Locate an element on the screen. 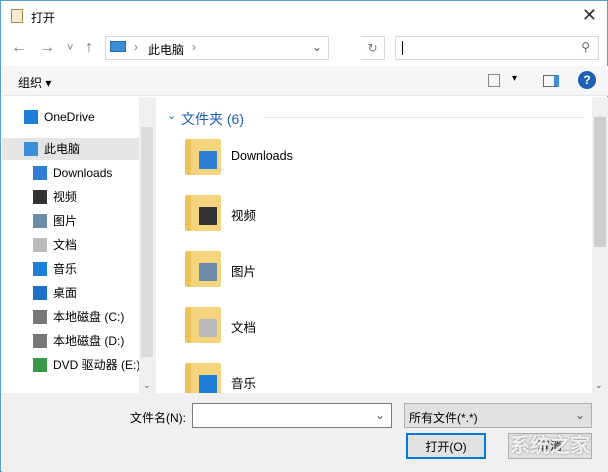 The image size is (608, 472). watermark: 系统之家 is located at coordinates (550, 446).